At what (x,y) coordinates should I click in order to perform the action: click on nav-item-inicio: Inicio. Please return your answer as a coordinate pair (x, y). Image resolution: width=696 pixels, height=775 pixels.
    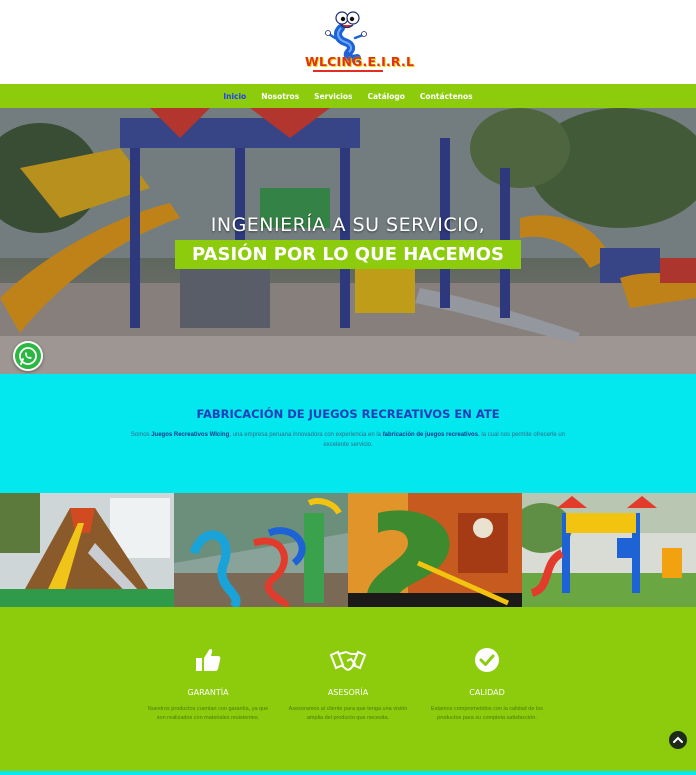
    Looking at the image, I should click on (235, 96).